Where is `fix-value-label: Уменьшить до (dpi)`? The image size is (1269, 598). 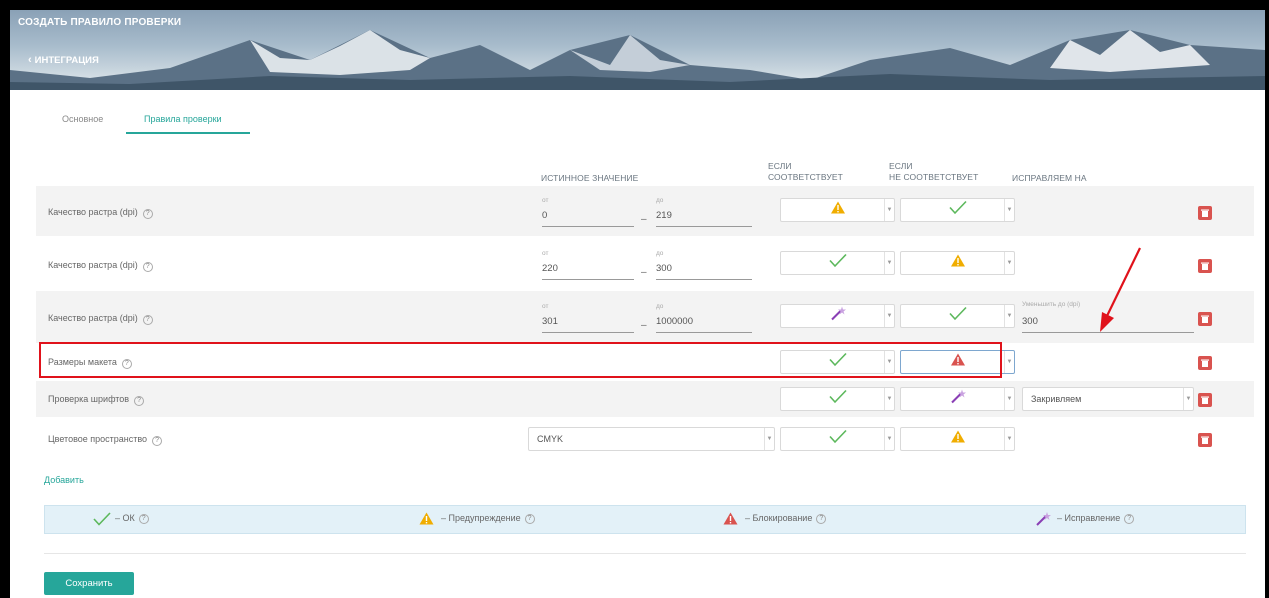 fix-value-label: Уменьшить до (dpi) is located at coordinates (1051, 304).